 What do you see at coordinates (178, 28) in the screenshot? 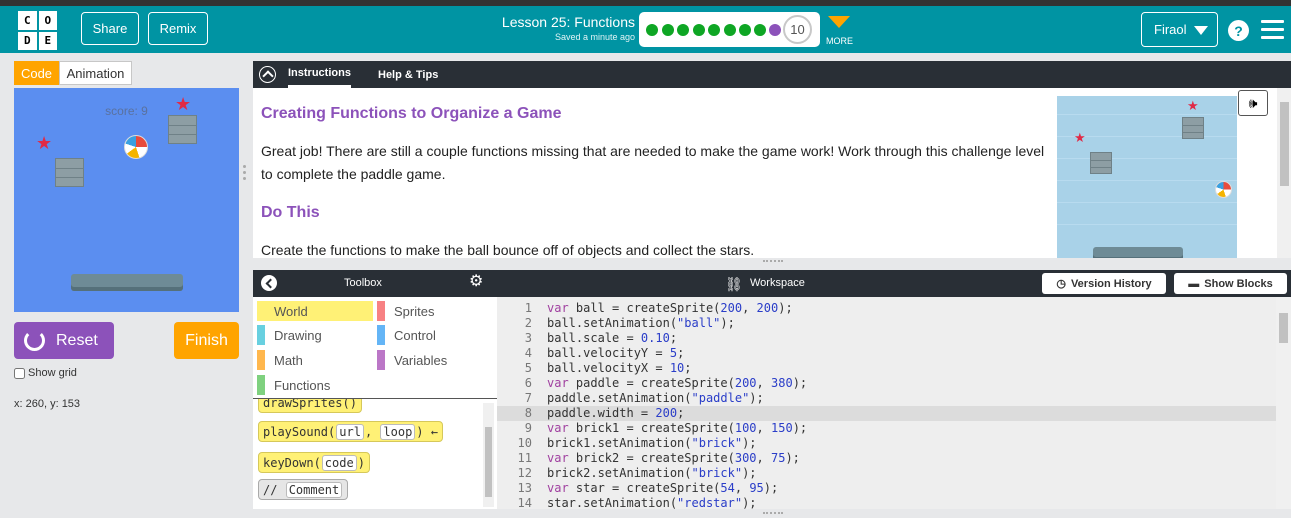
I see `remix-button: Remix` at bounding box center [178, 28].